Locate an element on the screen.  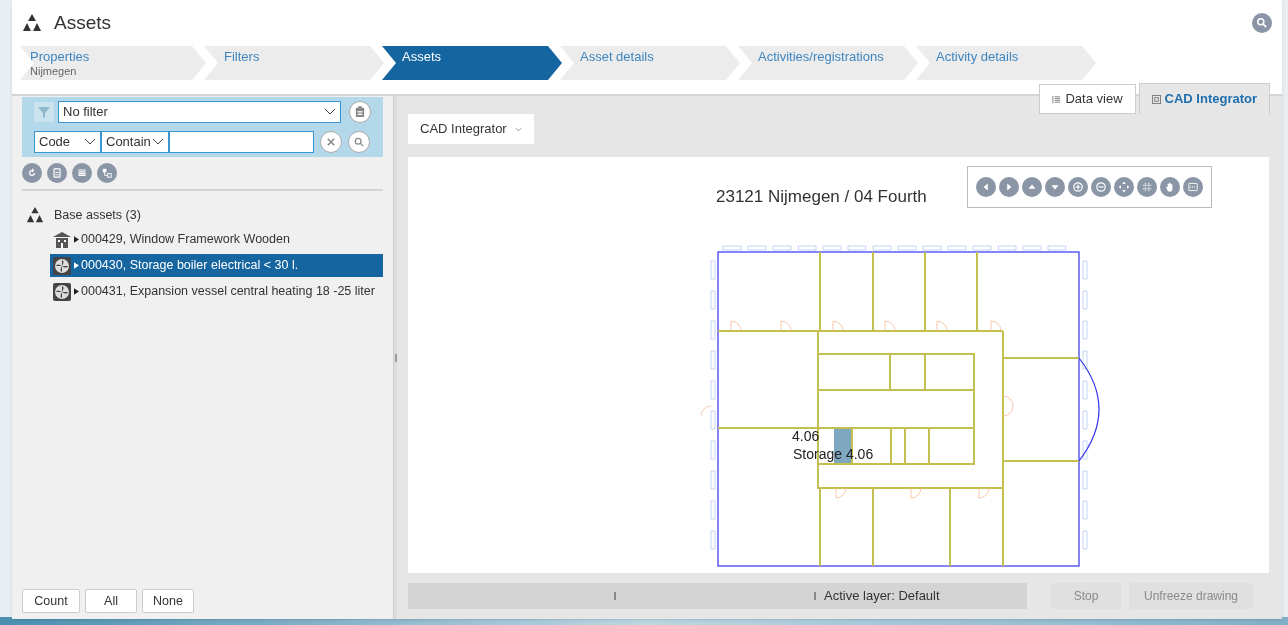
view-tab: CAD Integrator is located at coordinates (1204, 98).